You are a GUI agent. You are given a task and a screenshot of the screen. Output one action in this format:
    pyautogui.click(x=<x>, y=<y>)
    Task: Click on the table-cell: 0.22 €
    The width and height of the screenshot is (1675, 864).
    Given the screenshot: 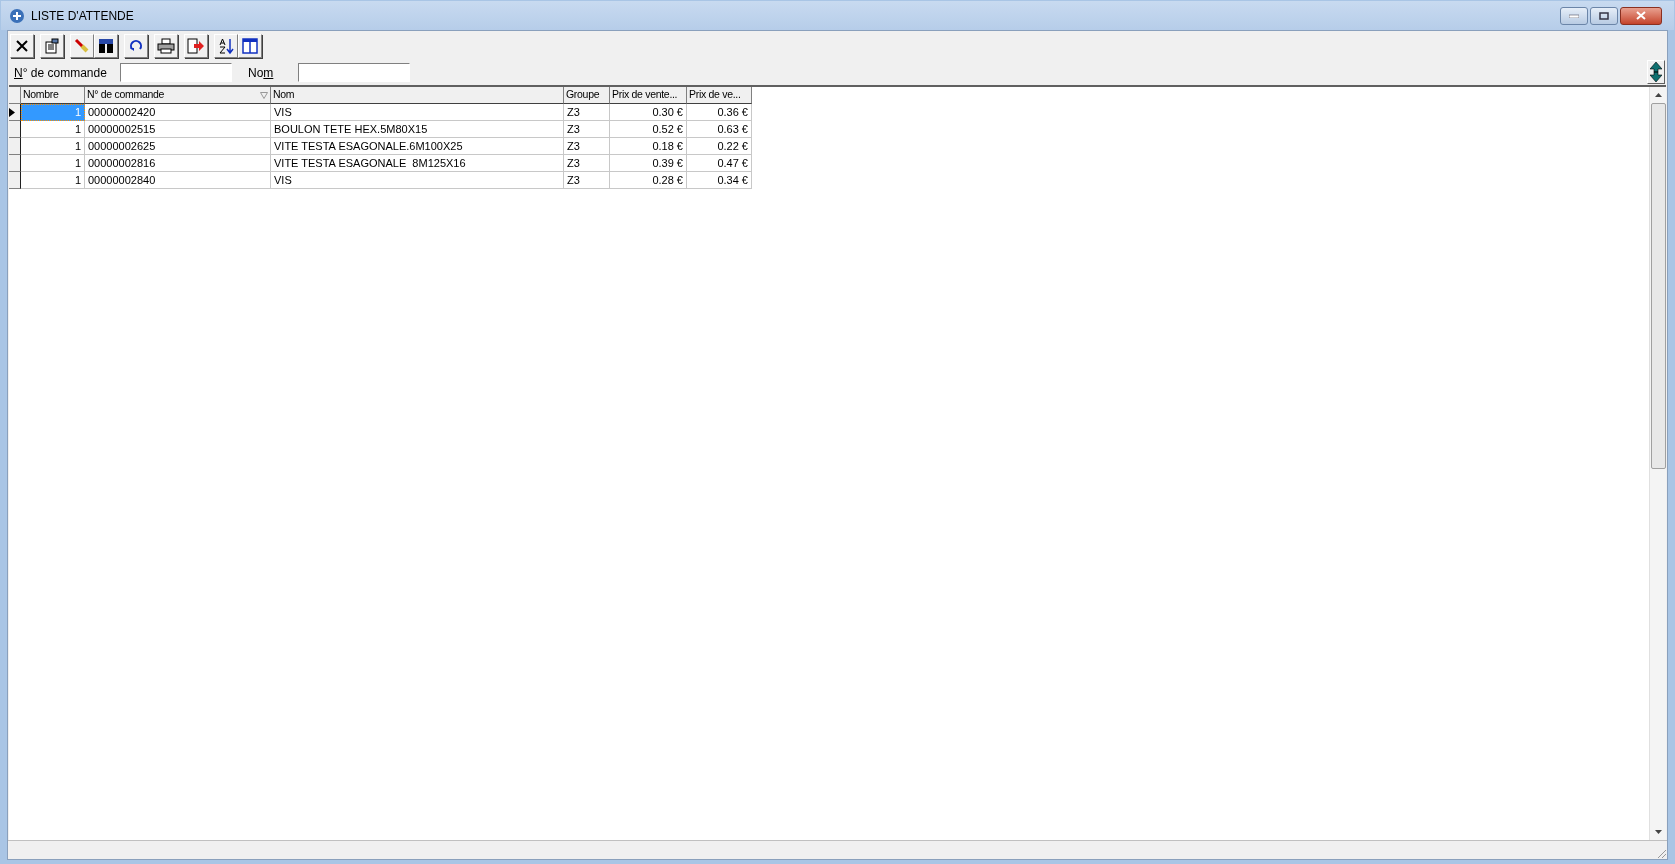 What is the action you would take?
    pyautogui.click(x=719, y=146)
    